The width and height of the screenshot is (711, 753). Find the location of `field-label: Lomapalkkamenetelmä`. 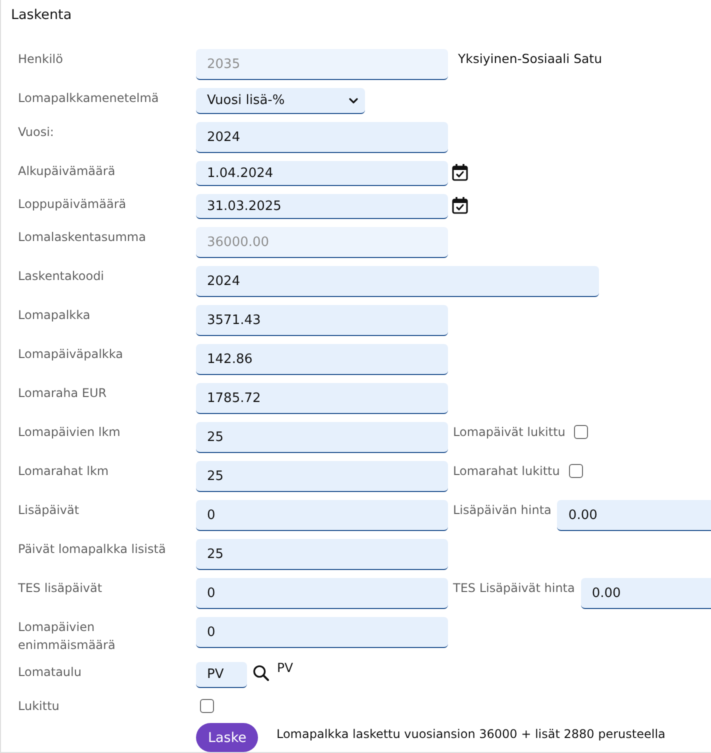

field-label: Lomapalkkamenetelmä is located at coordinates (89, 98).